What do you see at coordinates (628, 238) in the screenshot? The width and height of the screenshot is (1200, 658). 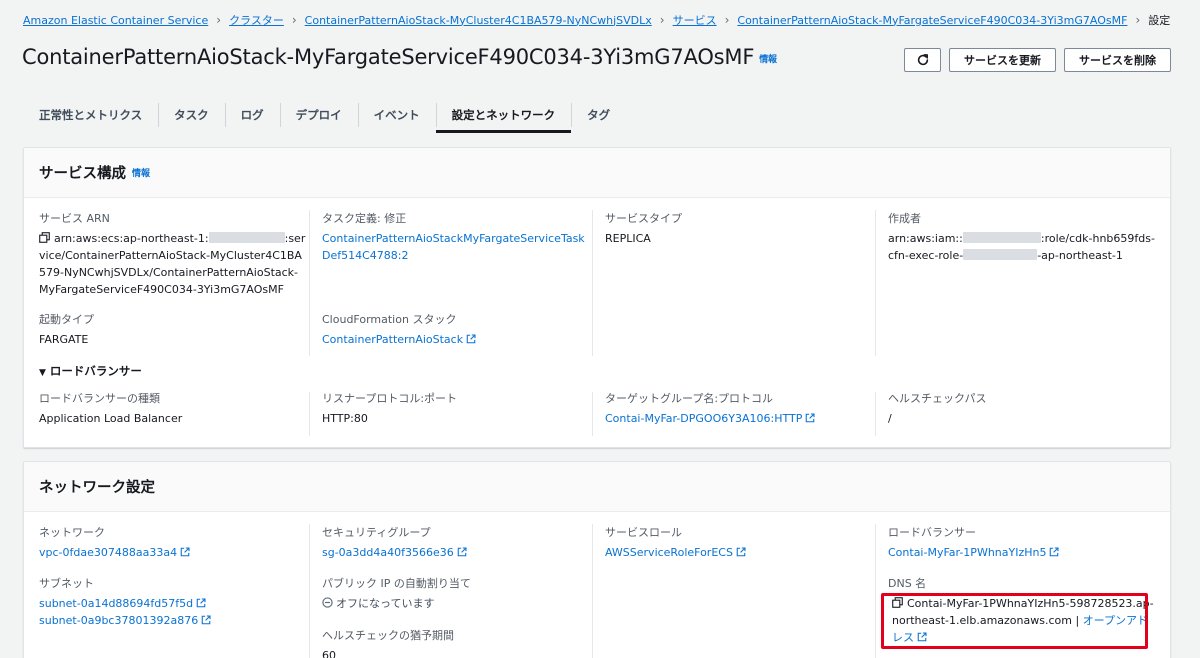 I see `service-type-value: REPLICA` at bounding box center [628, 238].